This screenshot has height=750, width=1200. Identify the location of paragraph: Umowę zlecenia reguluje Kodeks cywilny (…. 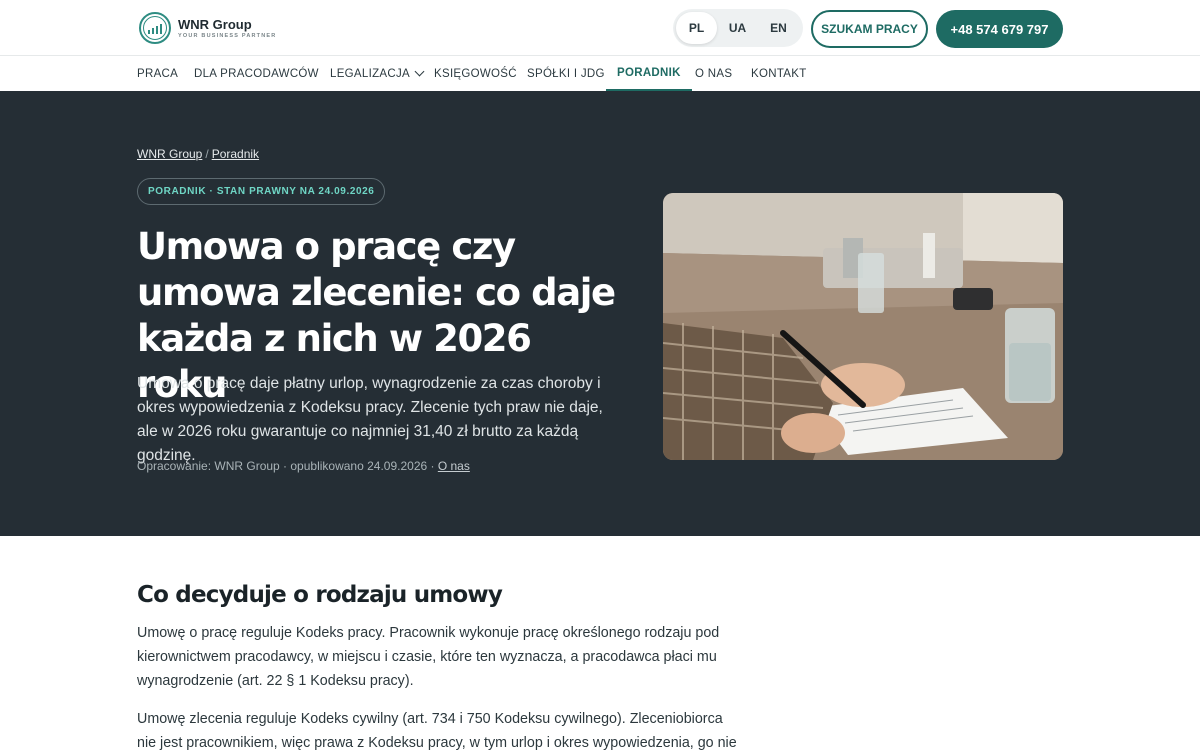
(437, 730).